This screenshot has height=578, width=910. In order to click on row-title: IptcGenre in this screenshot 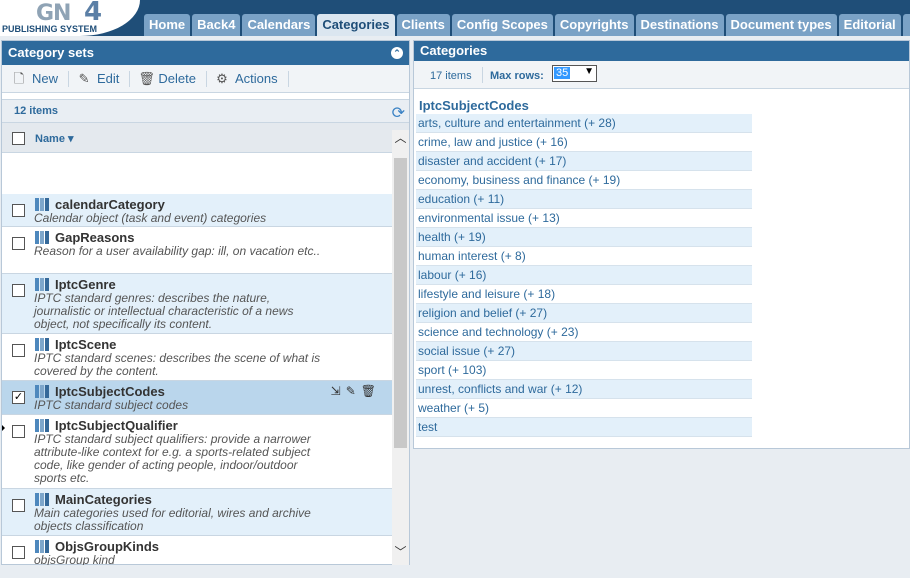, I will do `click(85, 284)`.